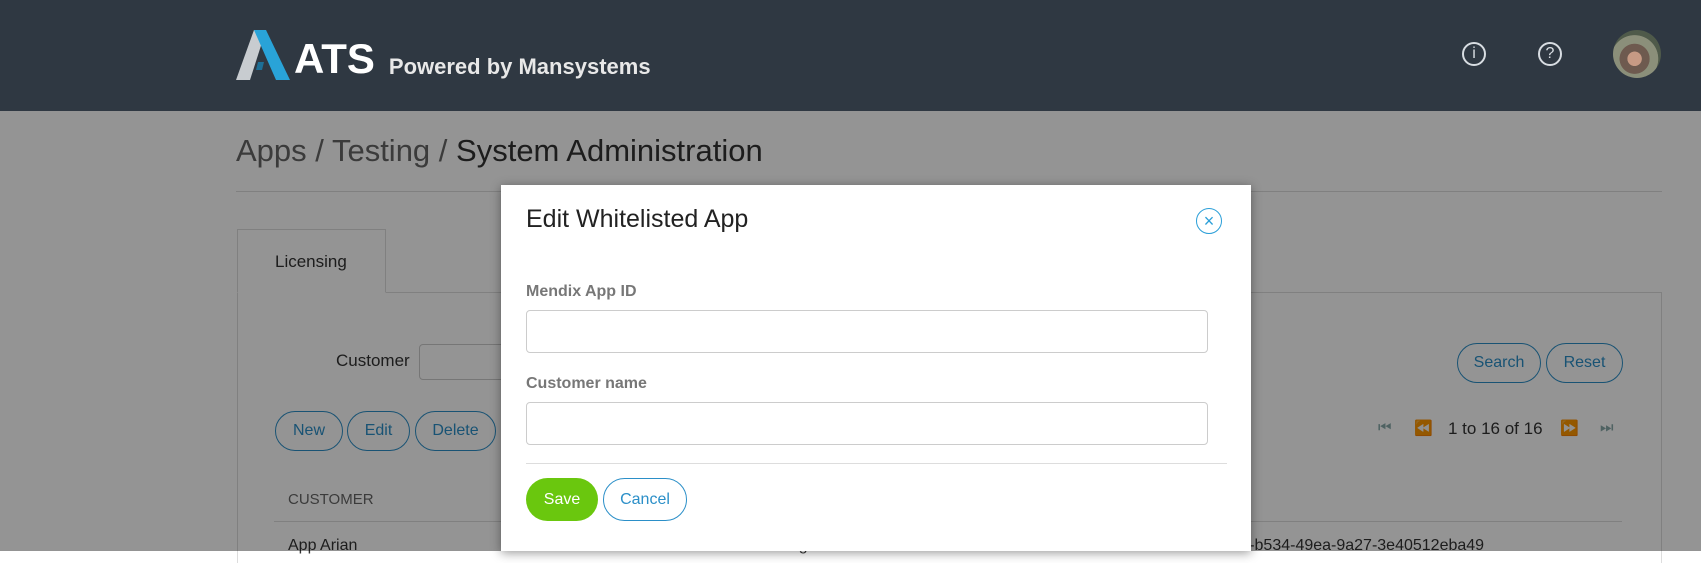 The width and height of the screenshot is (1701, 563). What do you see at coordinates (586, 383) in the screenshot?
I see `customer-name-label: Customer name` at bounding box center [586, 383].